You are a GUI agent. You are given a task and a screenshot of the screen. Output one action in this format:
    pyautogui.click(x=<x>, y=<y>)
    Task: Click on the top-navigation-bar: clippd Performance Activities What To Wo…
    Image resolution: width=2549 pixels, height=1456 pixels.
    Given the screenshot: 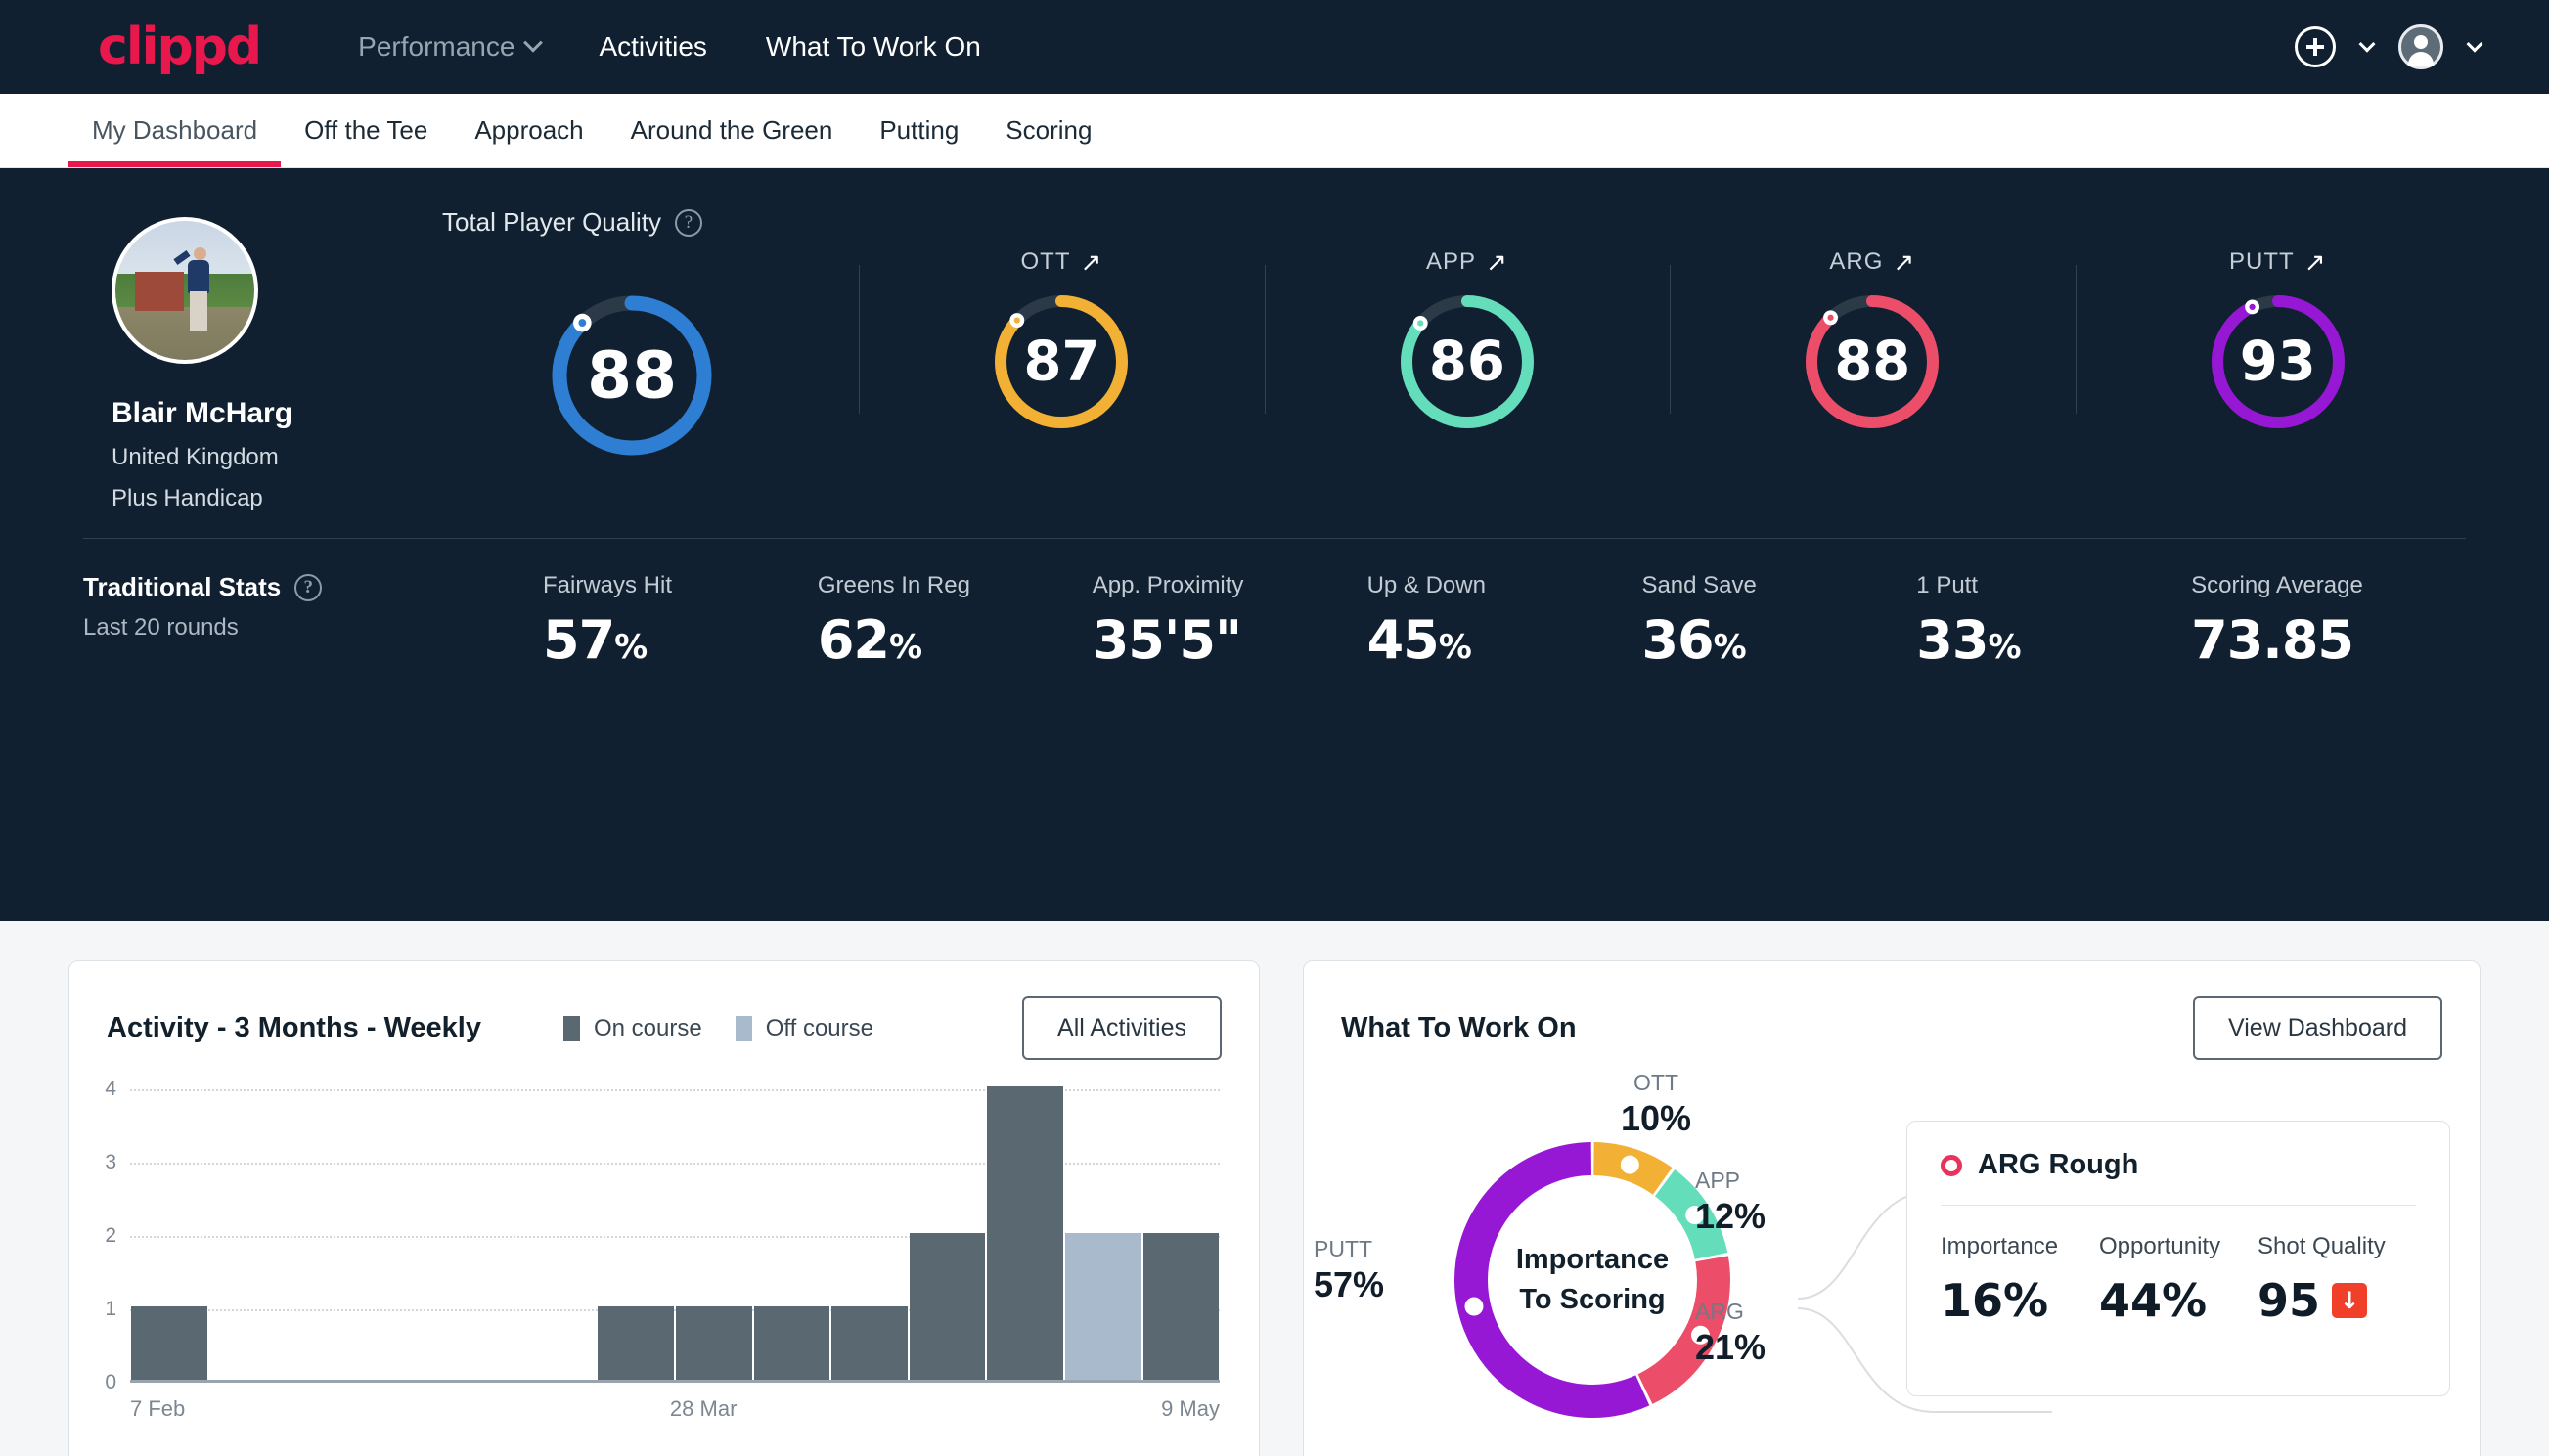 What is the action you would take?
    pyautogui.click(x=1274, y=47)
    